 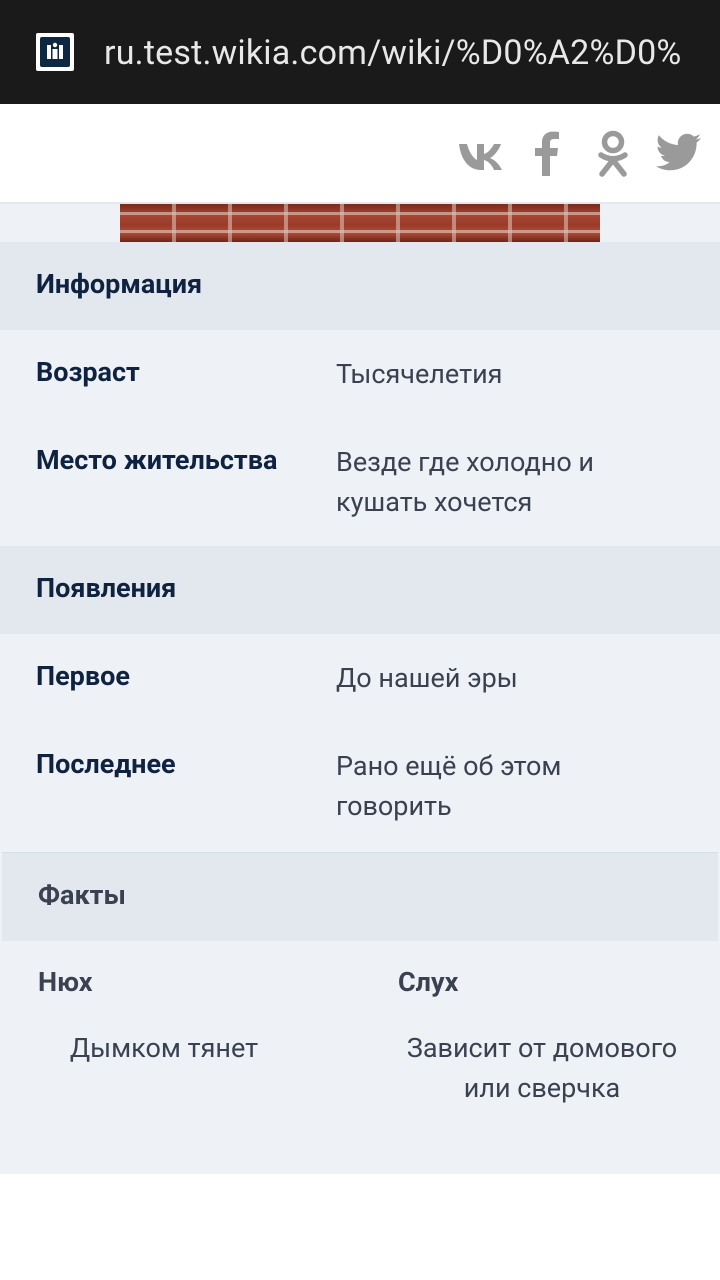 I want to click on appearances-section-header: Появления, so click(x=360, y=590).